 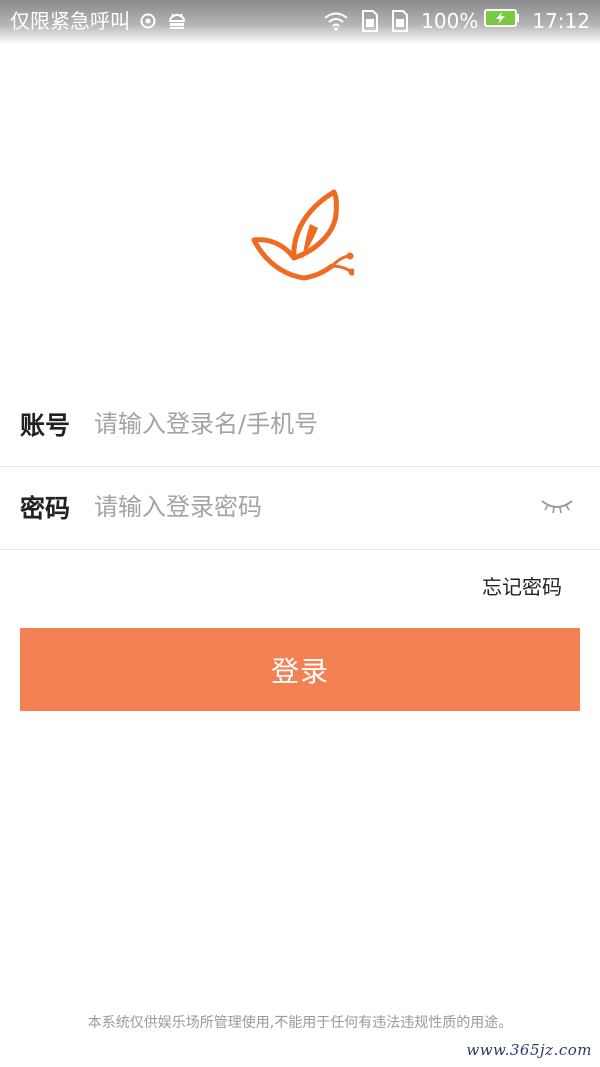 What do you see at coordinates (561, 21) in the screenshot?
I see `clock-time: 17:12` at bounding box center [561, 21].